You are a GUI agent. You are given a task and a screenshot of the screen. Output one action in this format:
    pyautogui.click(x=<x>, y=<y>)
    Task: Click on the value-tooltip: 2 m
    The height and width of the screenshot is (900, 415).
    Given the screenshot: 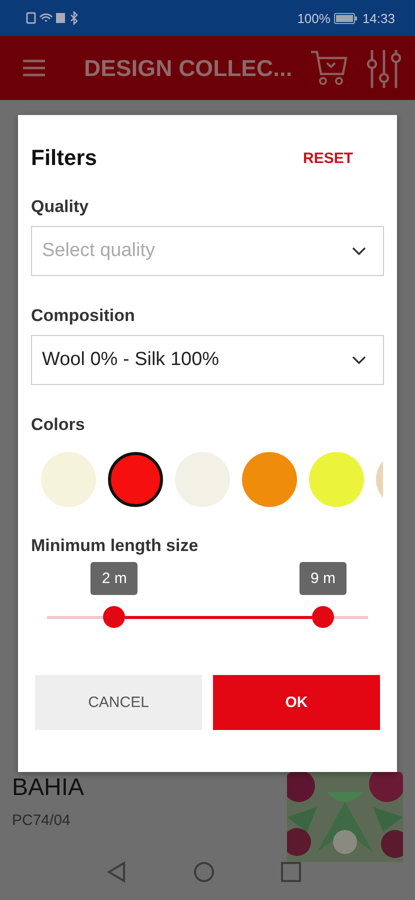 What is the action you would take?
    pyautogui.click(x=114, y=578)
    